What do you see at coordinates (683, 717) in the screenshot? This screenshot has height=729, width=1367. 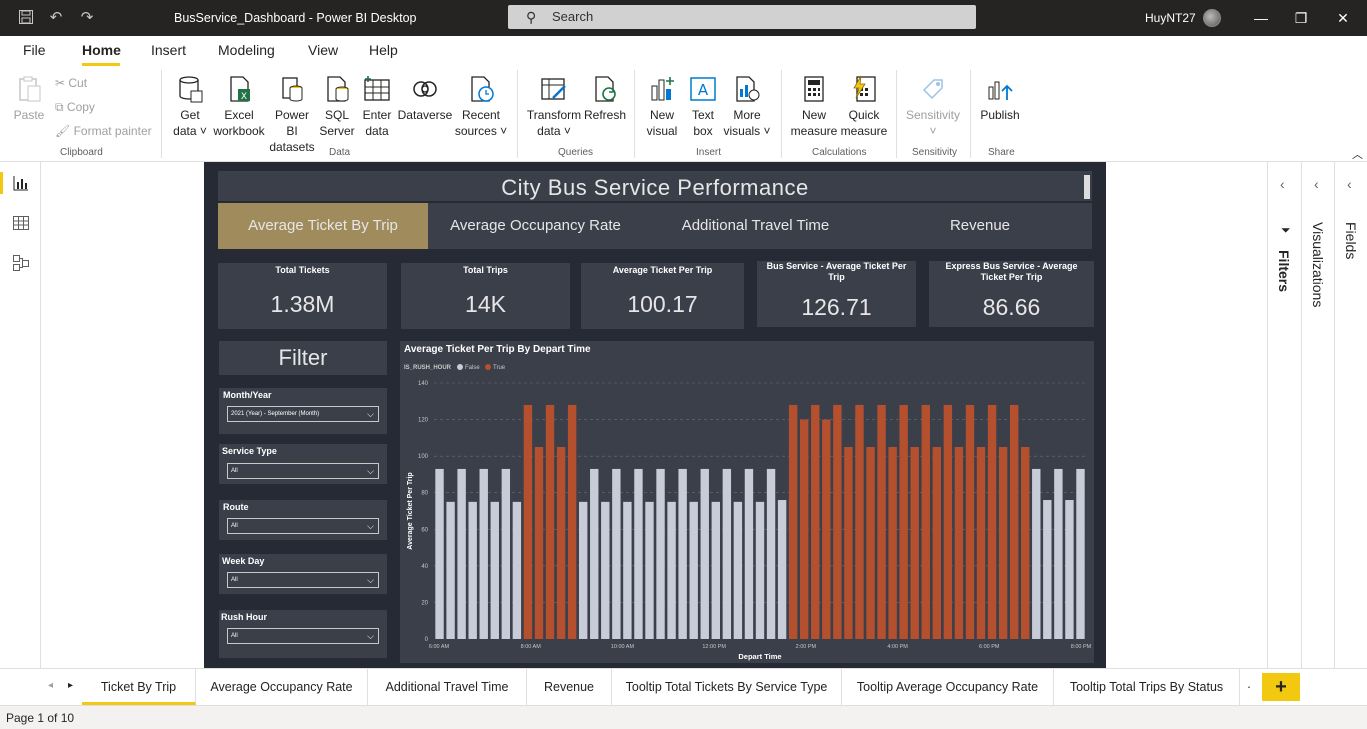 I see `status-bar: Page 1 of 10` at bounding box center [683, 717].